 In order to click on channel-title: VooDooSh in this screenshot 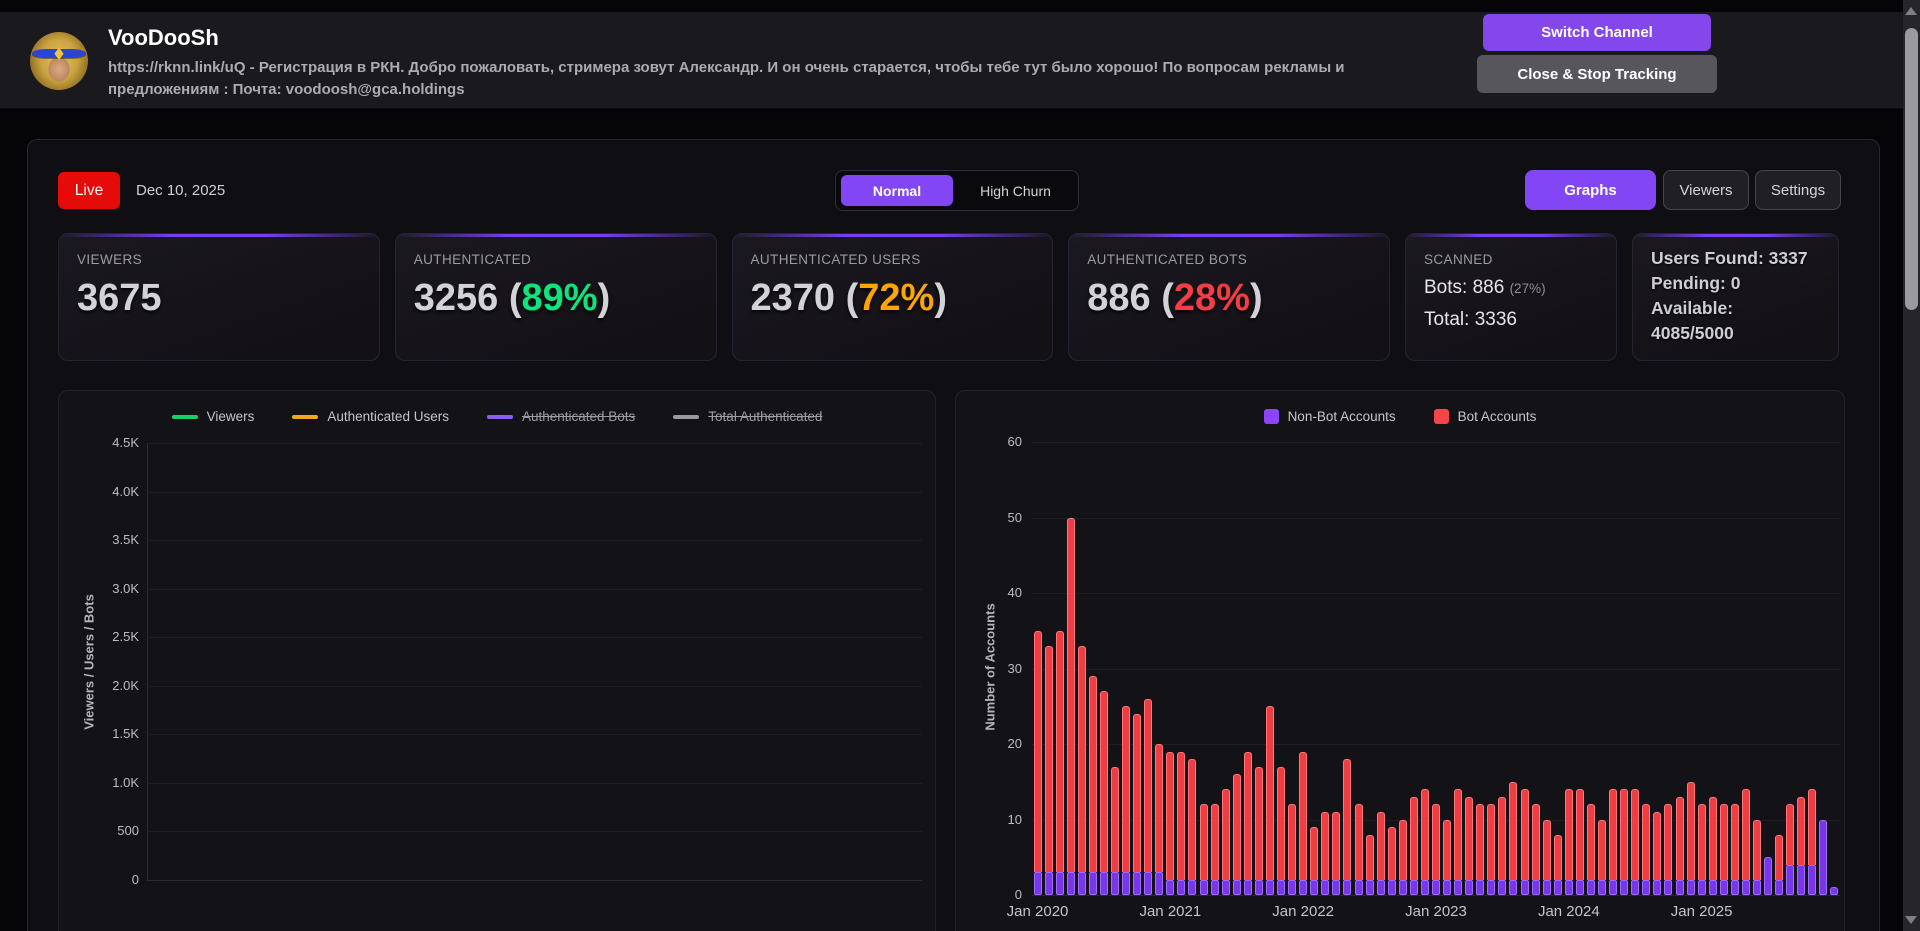, I will do `click(163, 37)`.